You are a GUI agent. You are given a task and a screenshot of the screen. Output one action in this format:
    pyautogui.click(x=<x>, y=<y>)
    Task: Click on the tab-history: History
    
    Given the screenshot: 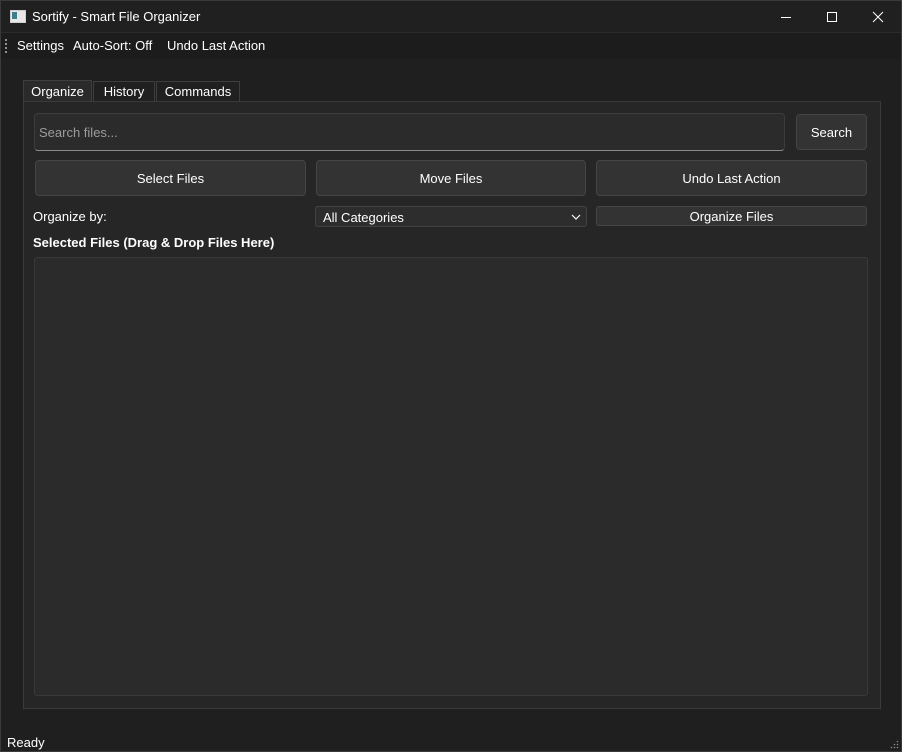 What is the action you would take?
    pyautogui.click(x=124, y=91)
    